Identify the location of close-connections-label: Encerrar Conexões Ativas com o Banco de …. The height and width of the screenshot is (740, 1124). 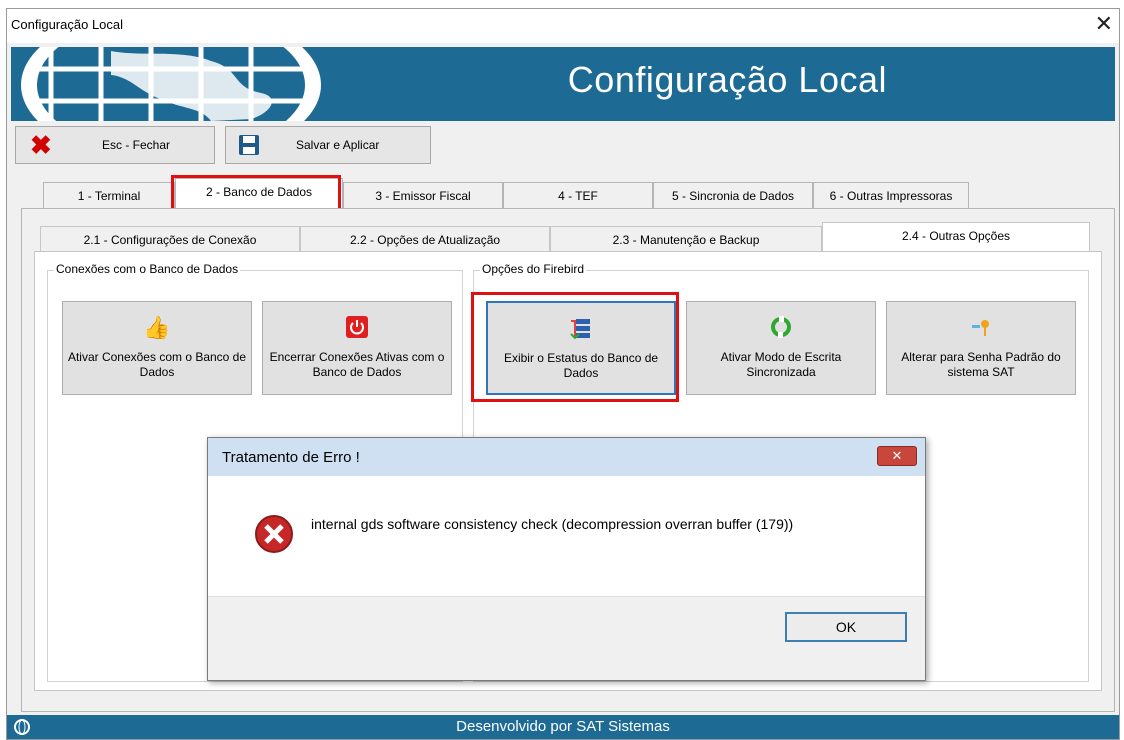
(357, 364).